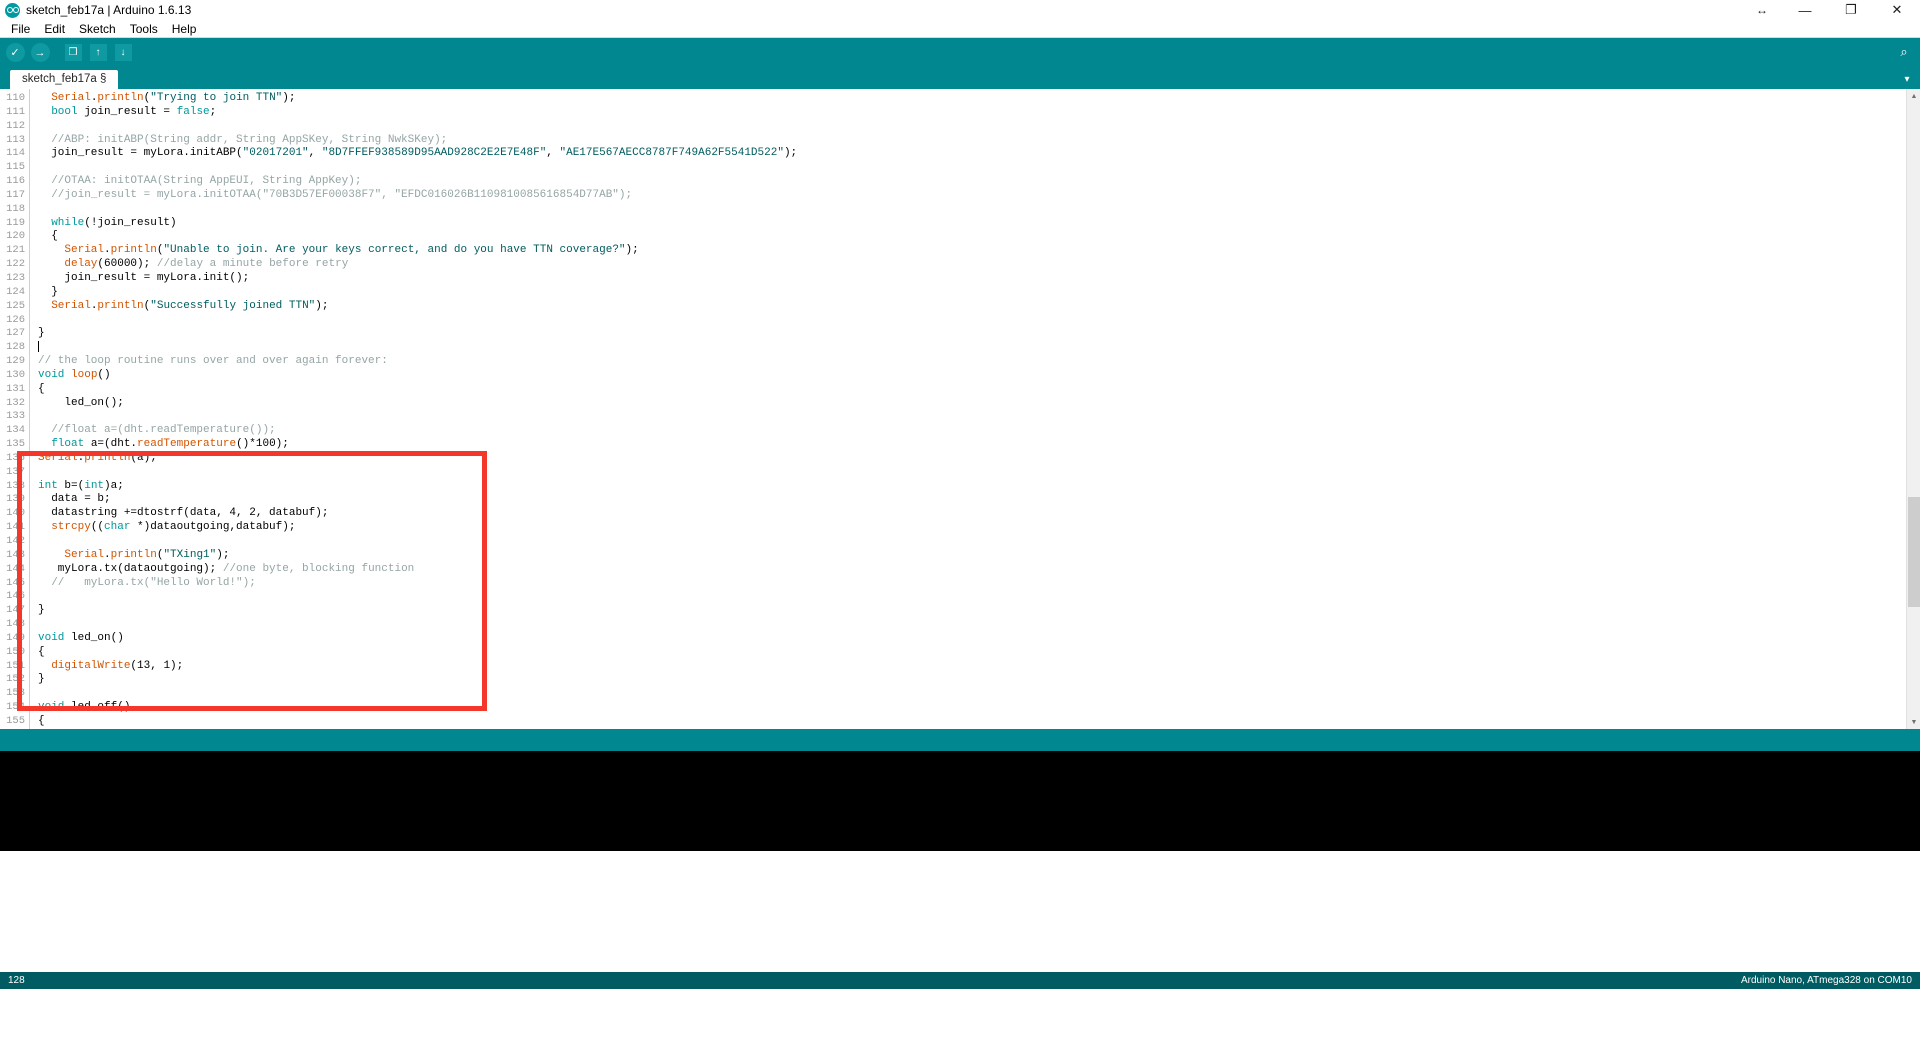 The height and width of the screenshot is (1040, 1920). I want to click on line-number: 114, so click(15, 153).